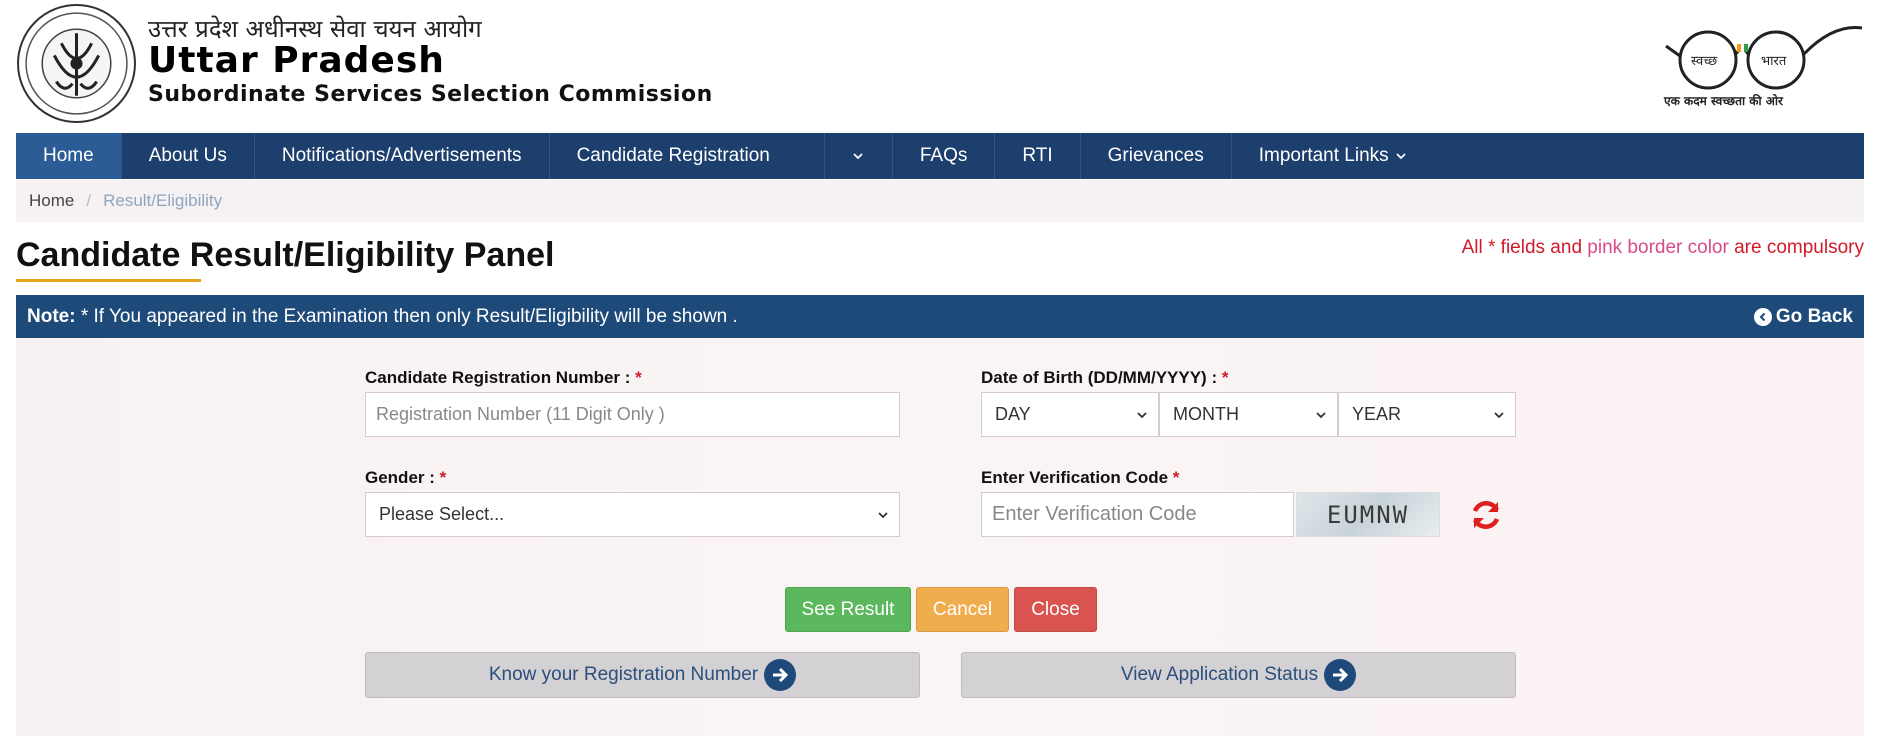 This screenshot has width=1879, height=736. I want to click on page-title: Candidate Result/Eligibility Panel, so click(285, 255).